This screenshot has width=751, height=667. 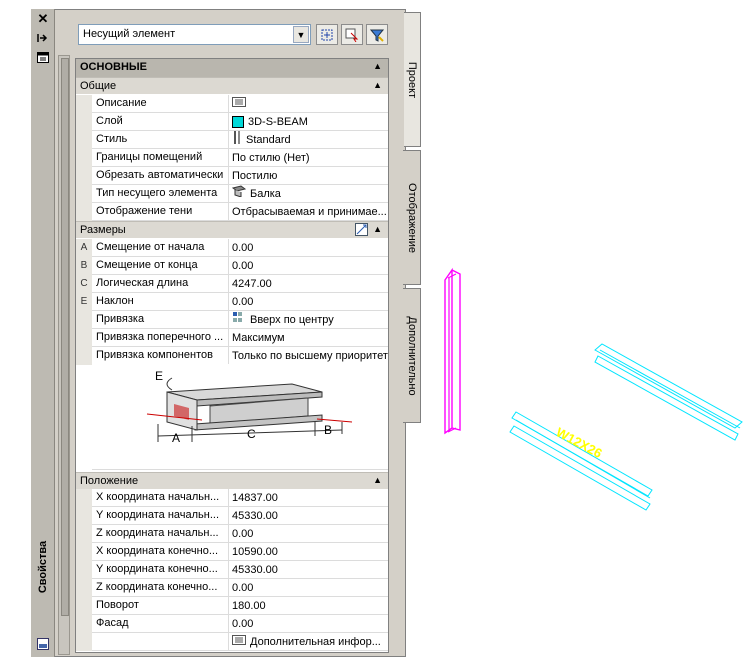 What do you see at coordinates (271, 157) in the screenshot?
I see `property-value-text: По стилю (Нет)` at bounding box center [271, 157].